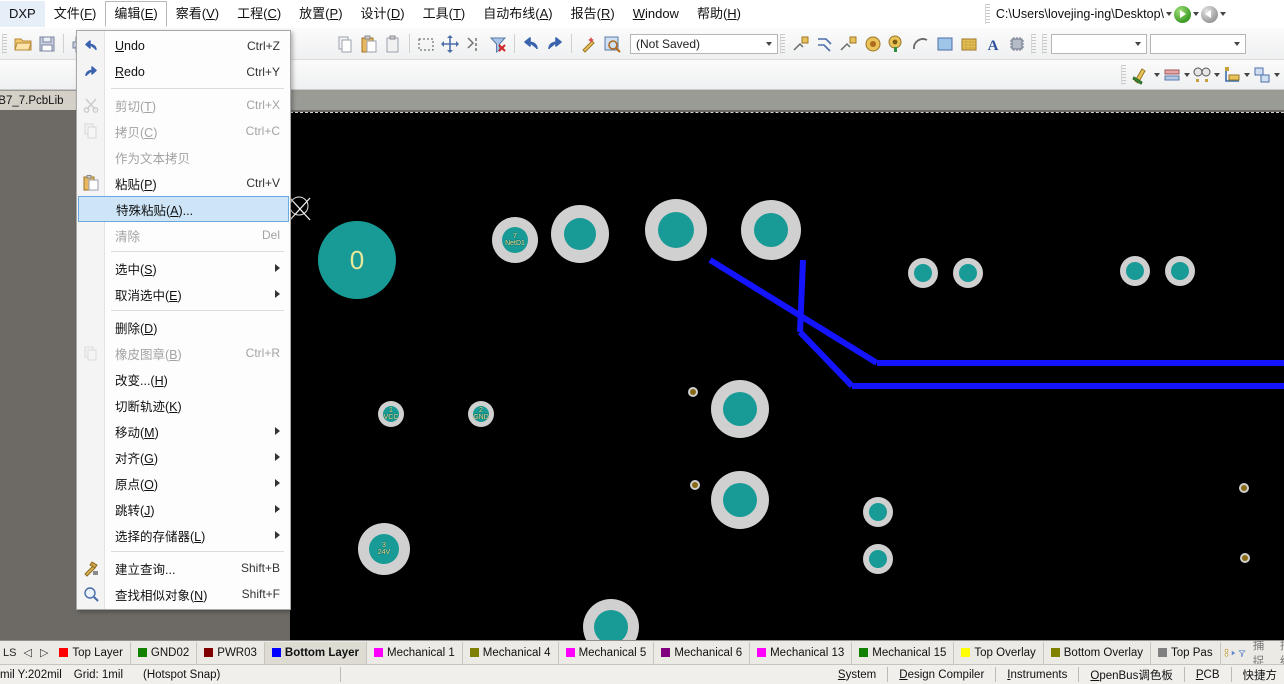 The width and height of the screenshot is (1284, 684). I want to click on menu-item-选中s: 选中(S), so click(183, 268).